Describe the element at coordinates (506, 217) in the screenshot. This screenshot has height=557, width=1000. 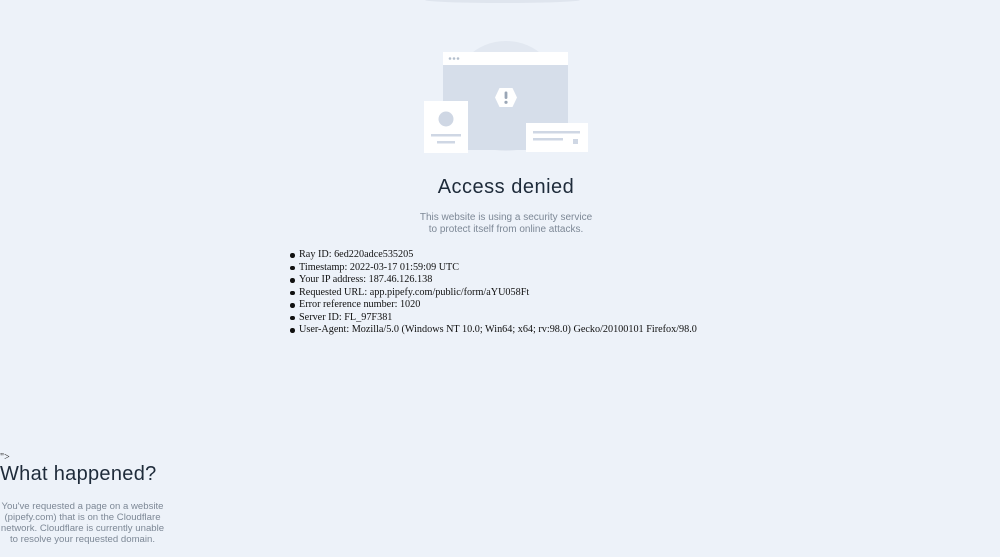
I see `subtitle-line: This website is using a security service` at that location.